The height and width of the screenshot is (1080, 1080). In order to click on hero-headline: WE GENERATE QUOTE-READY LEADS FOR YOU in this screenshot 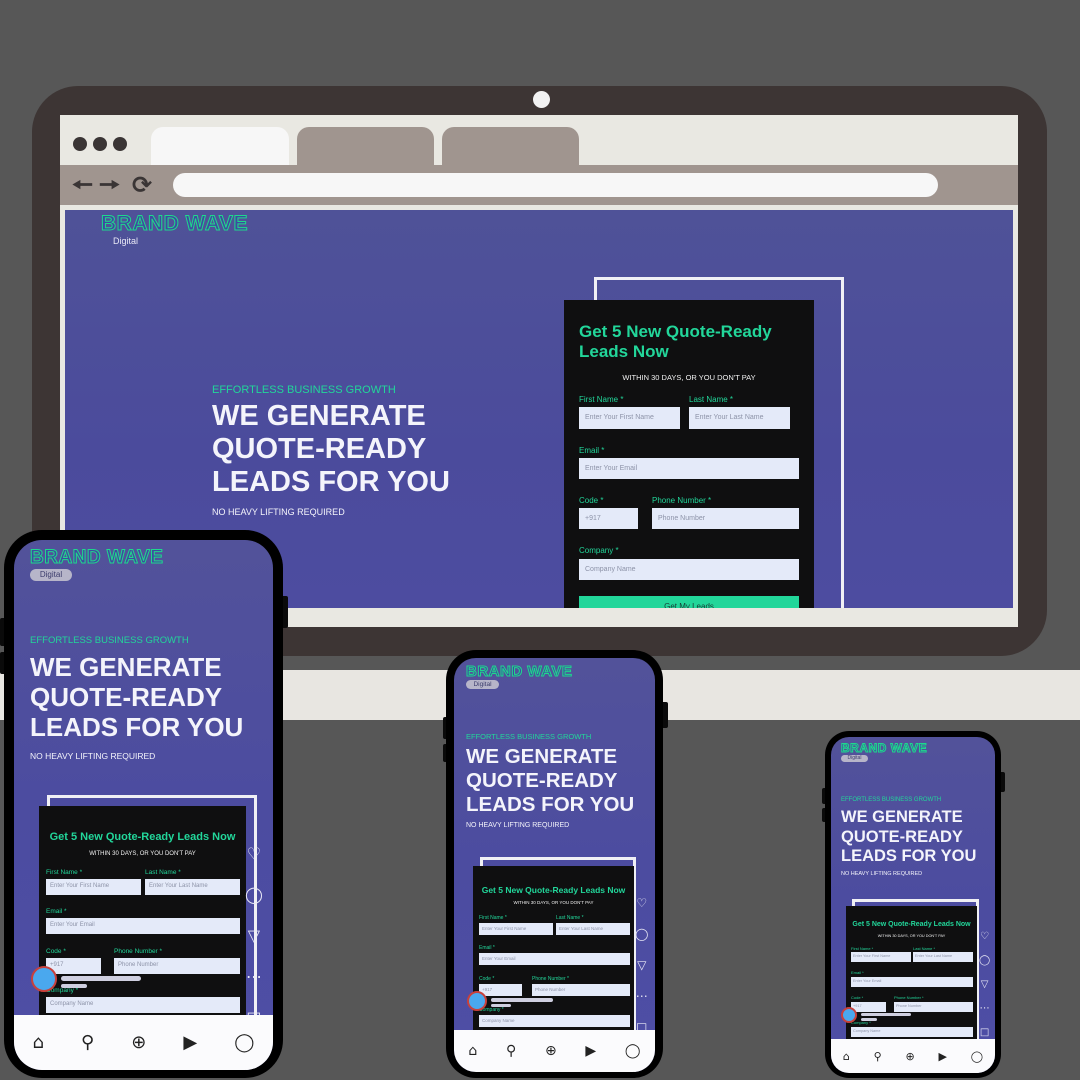, I will do `click(331, 449)`.